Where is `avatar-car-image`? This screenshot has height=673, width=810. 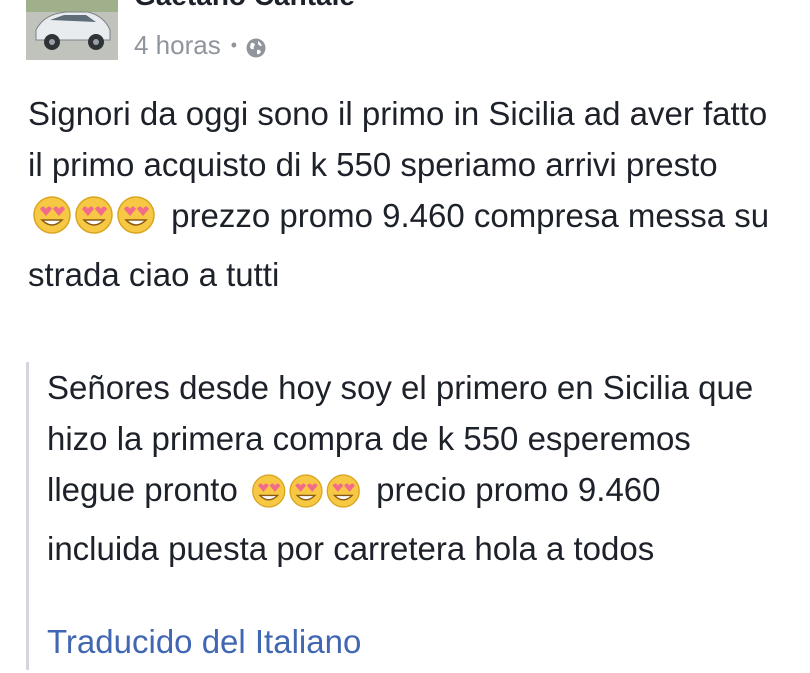 avatar-car-image is located at coordinates (72, 30).